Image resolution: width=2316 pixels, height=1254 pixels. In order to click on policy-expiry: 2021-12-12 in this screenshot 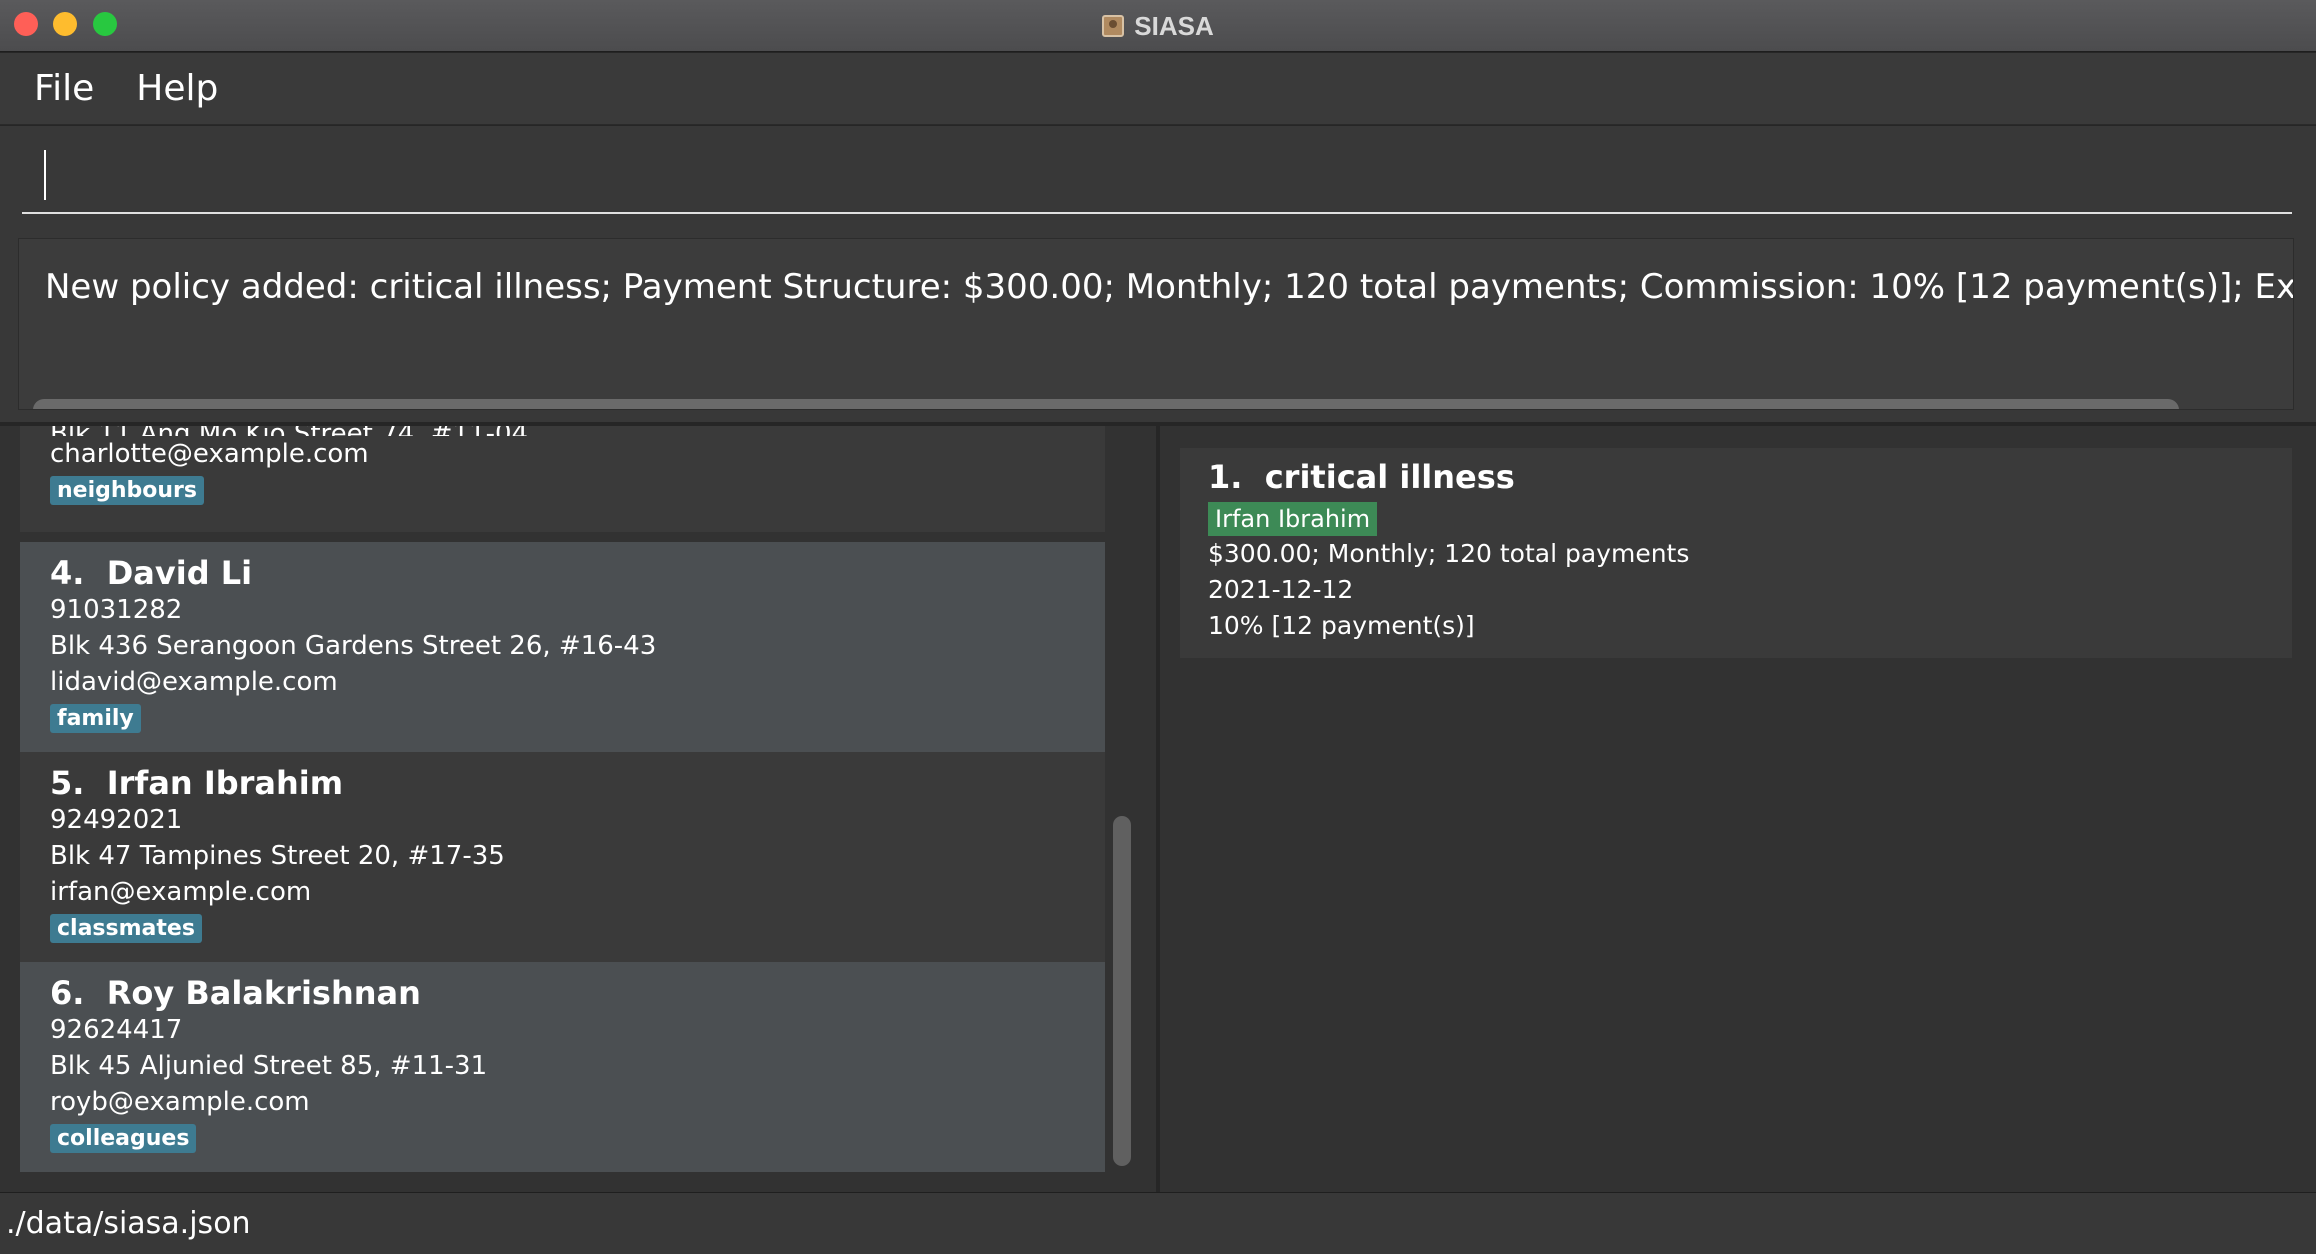, I will do `click(1281, 589)`.